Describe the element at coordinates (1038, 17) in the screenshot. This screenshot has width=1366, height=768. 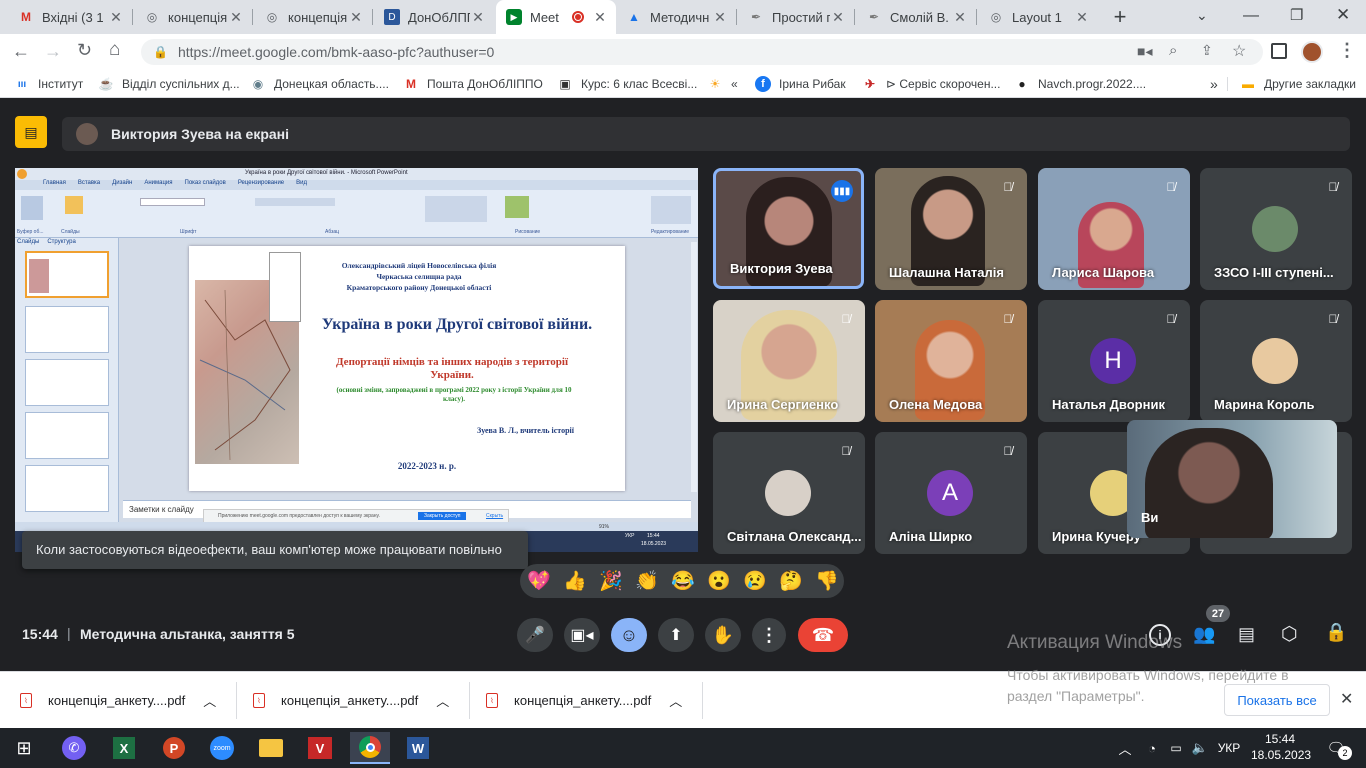
I see `tab-layout: ◎ Layout 1 ✕` at that location.